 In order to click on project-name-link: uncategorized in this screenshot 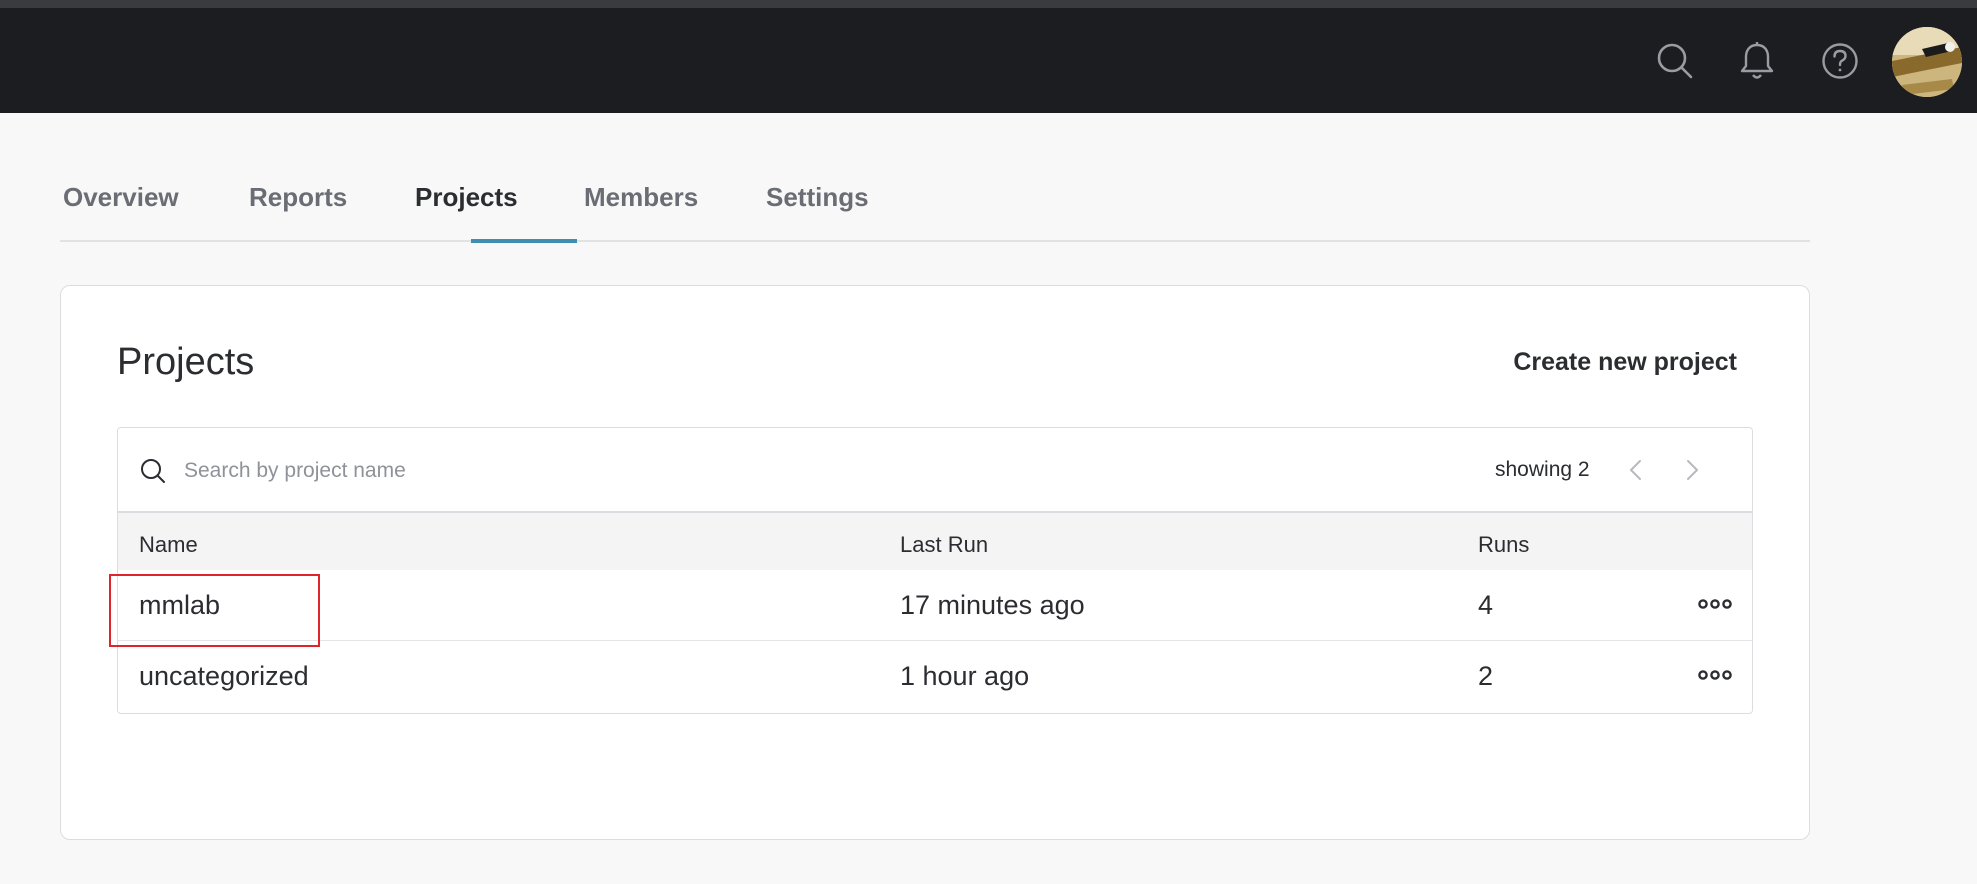, I will do `click(224, 676)`.